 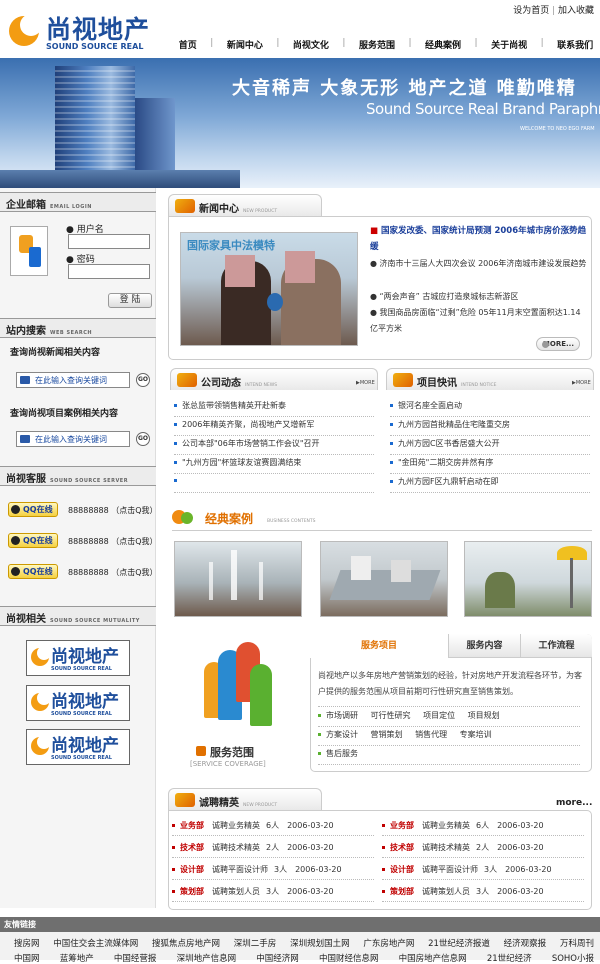 What do you see at coordinates (531, 11) in the screenshot?
I see `set-homepage-link: 设为首页` at bounding box center [531, 11].